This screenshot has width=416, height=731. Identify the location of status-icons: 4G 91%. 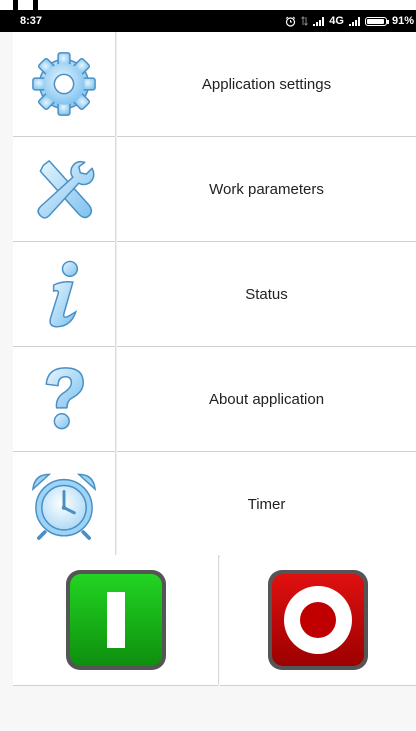
(349, 21).